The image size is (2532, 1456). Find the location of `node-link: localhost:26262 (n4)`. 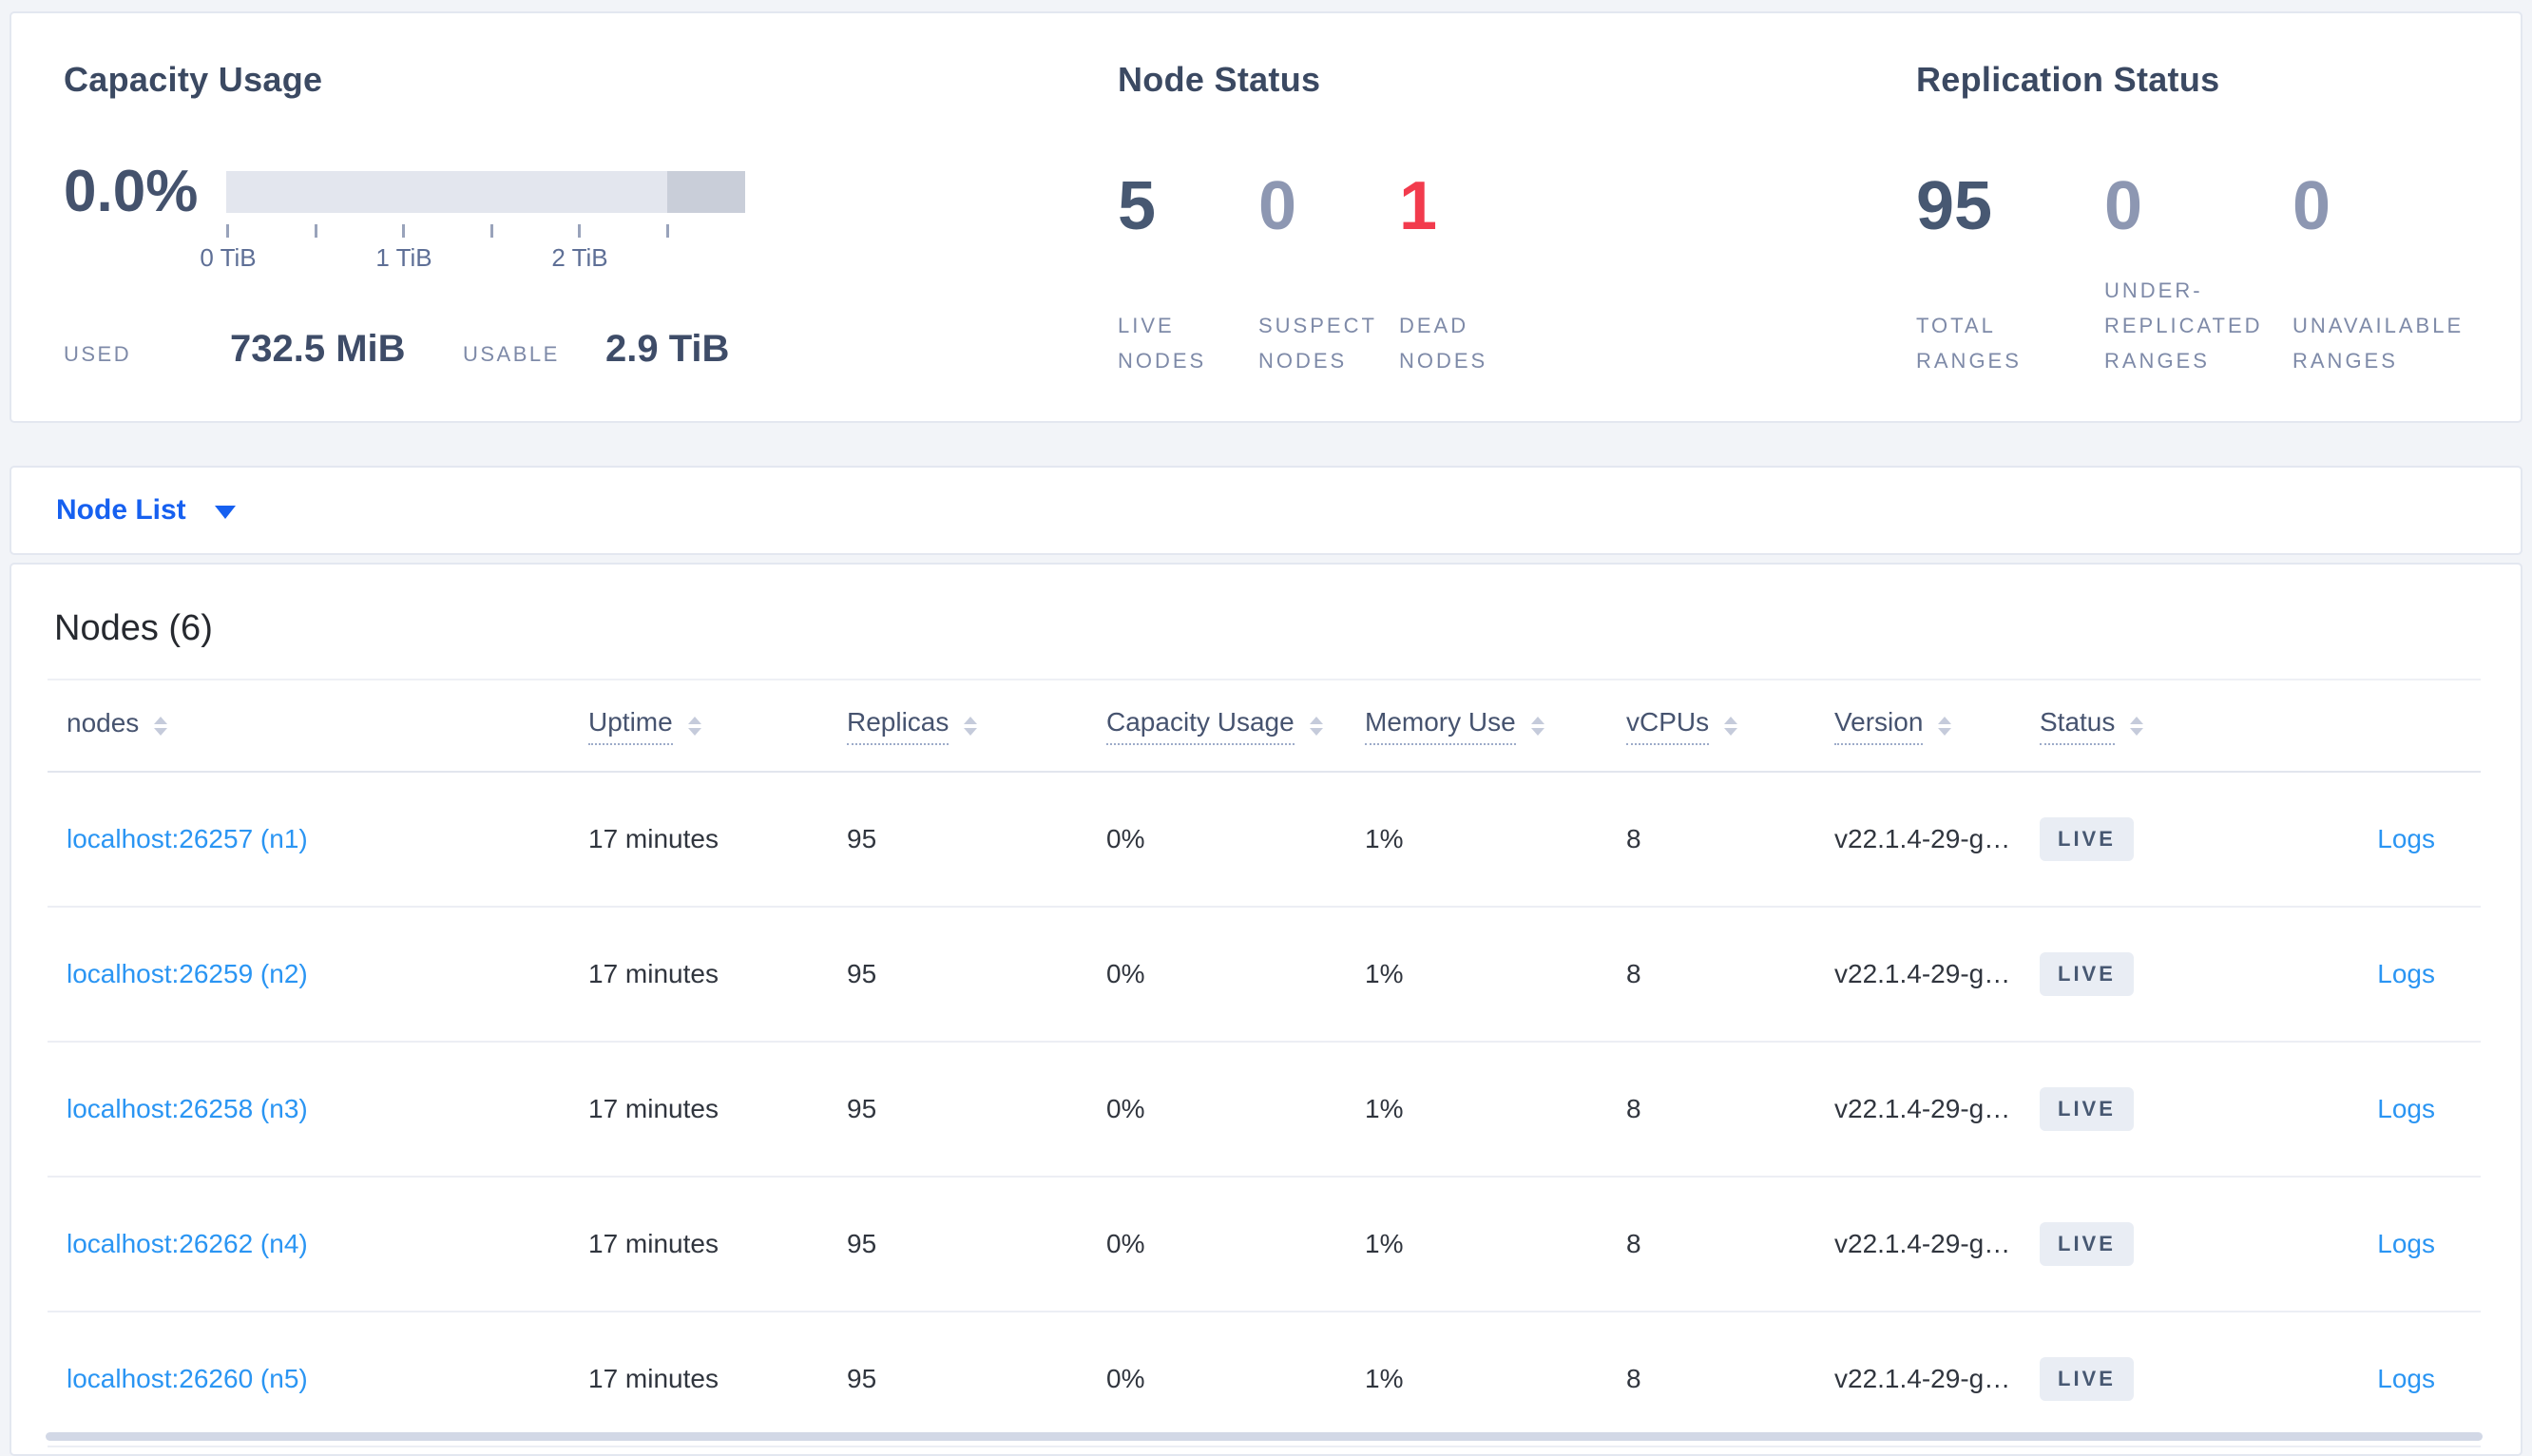

node-link: localhost:26262 (n4) is located at coordinates (187, 1243).